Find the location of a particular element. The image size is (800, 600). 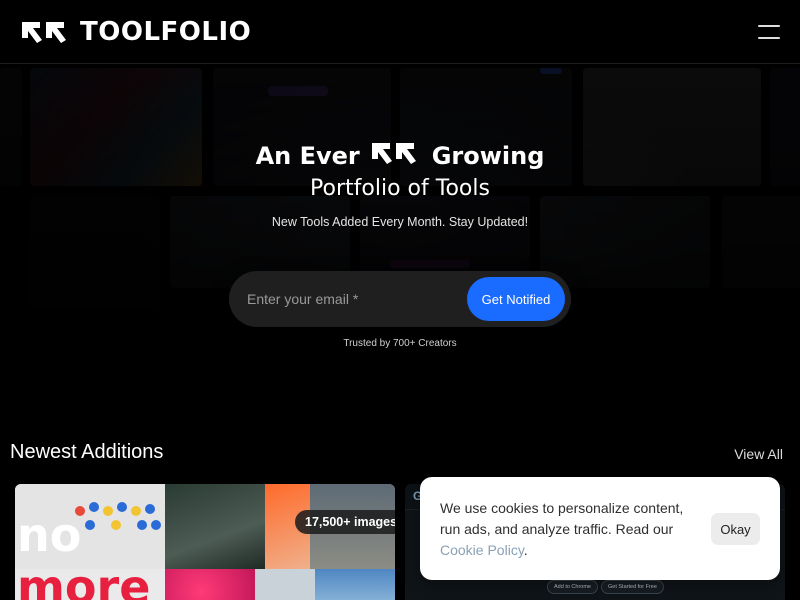

section-title: Newest Additions is located at coordinates (87, 452).